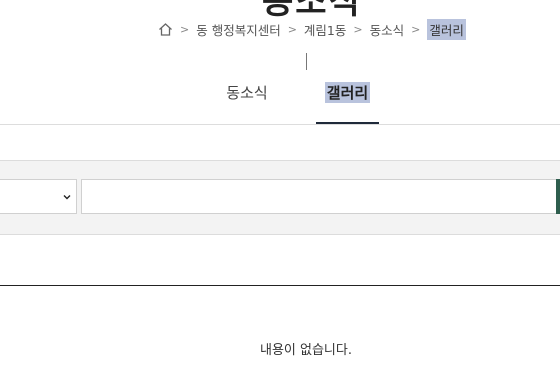 This screenshot has width=560, height=365. I want to click on breadcrumb-item-news: 동소식, so click(387, 29).